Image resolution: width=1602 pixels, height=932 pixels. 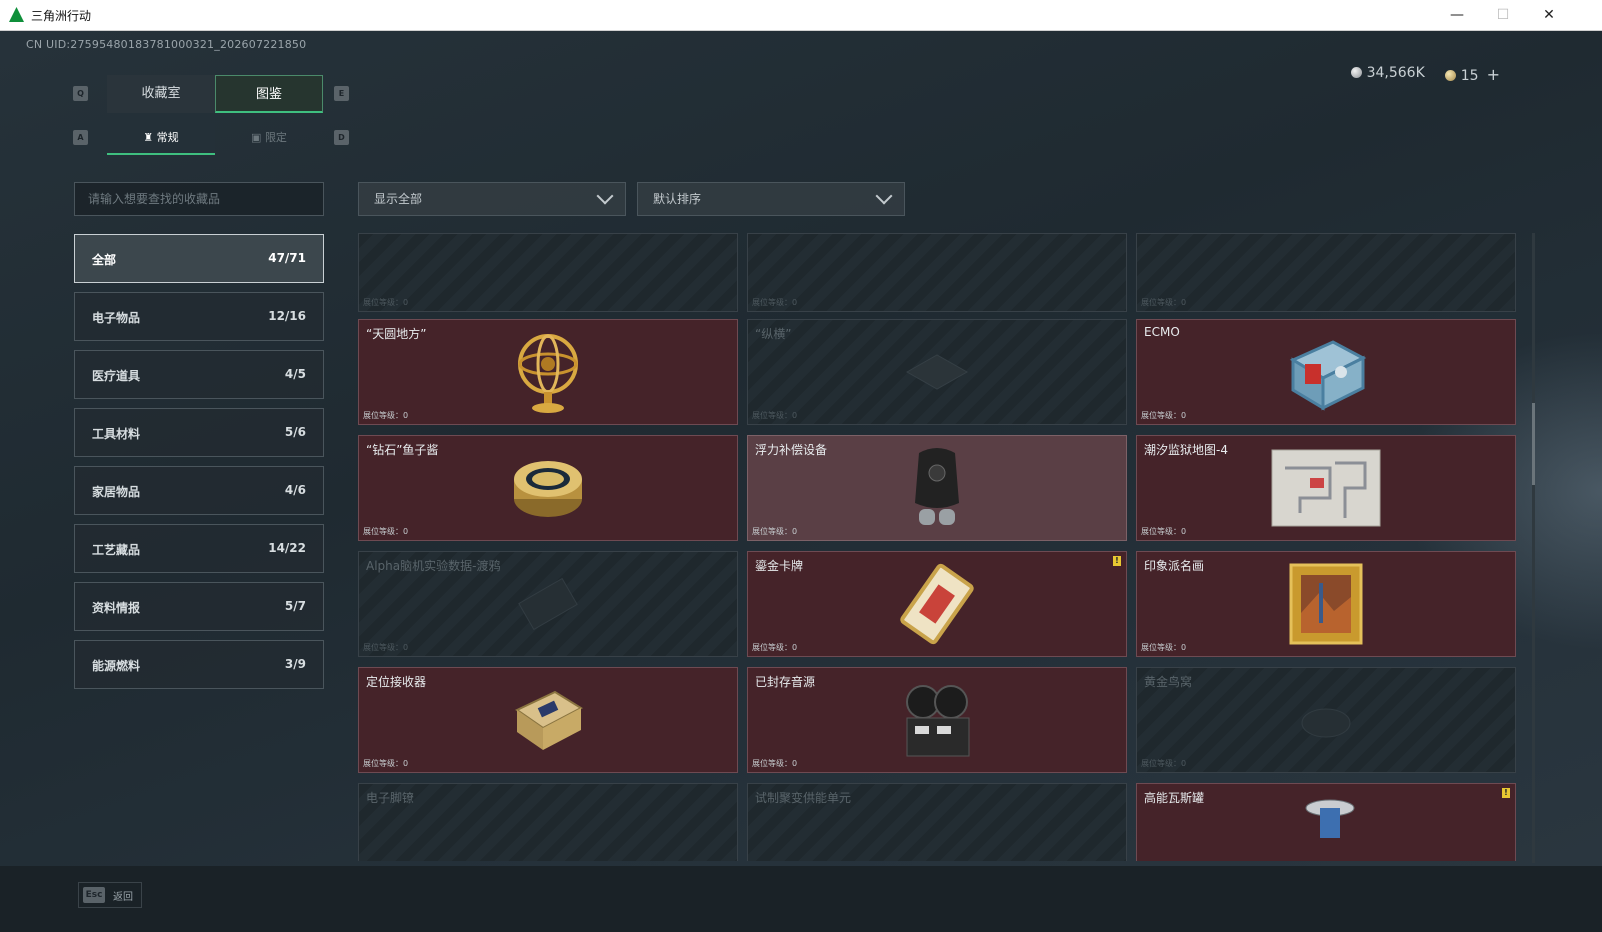 I want to click on filter-dropdown: 显示全部, so click(x=492, y=199).